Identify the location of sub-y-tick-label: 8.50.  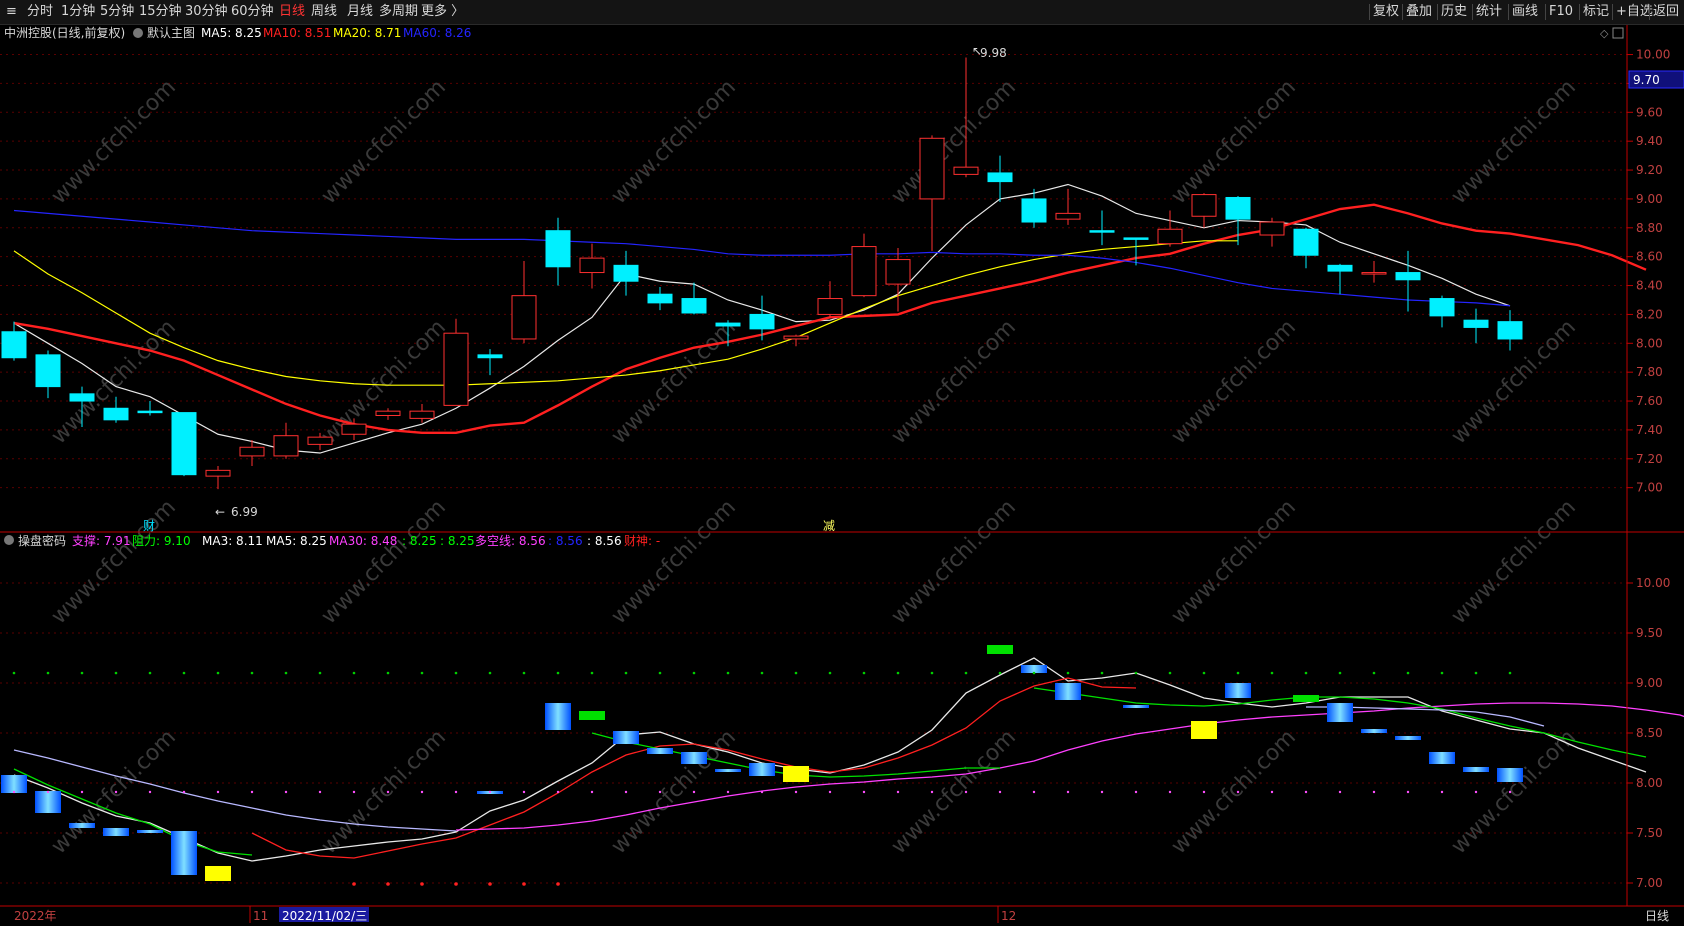
(1649, 733).